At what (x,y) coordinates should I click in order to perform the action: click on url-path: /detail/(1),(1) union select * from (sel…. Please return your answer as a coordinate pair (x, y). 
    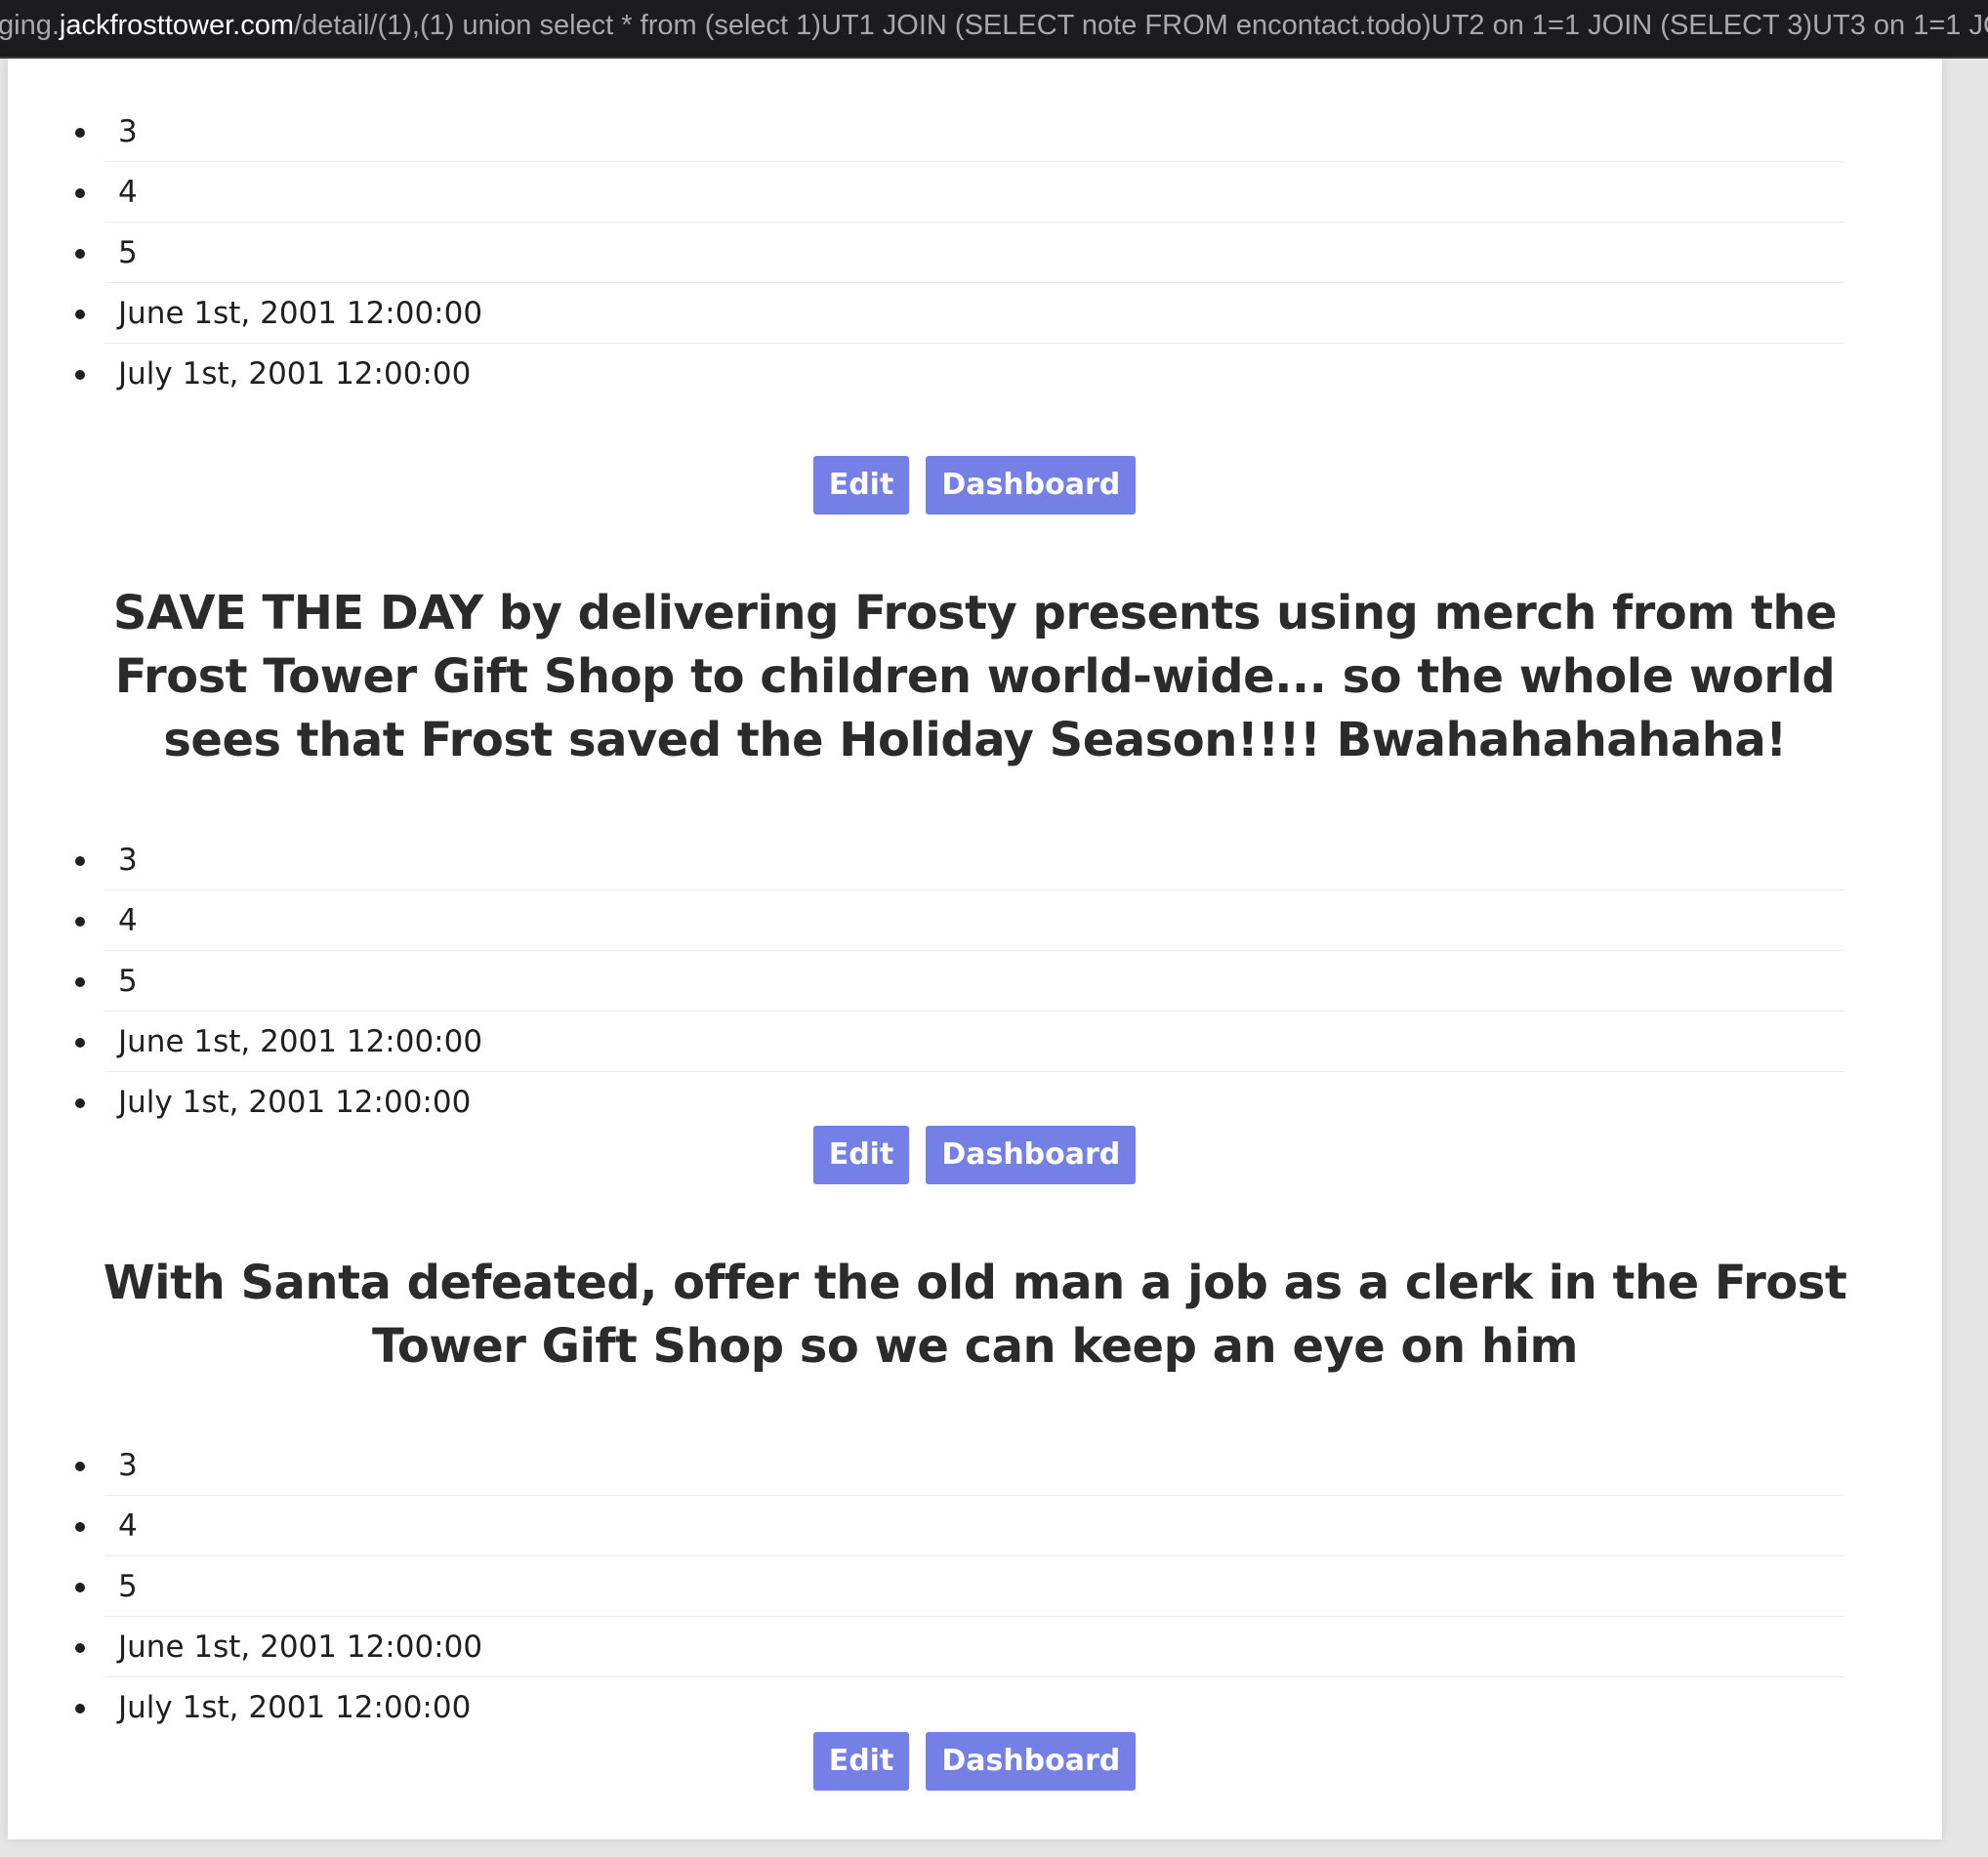
    Looking at the image, I should click on (1141, 26).